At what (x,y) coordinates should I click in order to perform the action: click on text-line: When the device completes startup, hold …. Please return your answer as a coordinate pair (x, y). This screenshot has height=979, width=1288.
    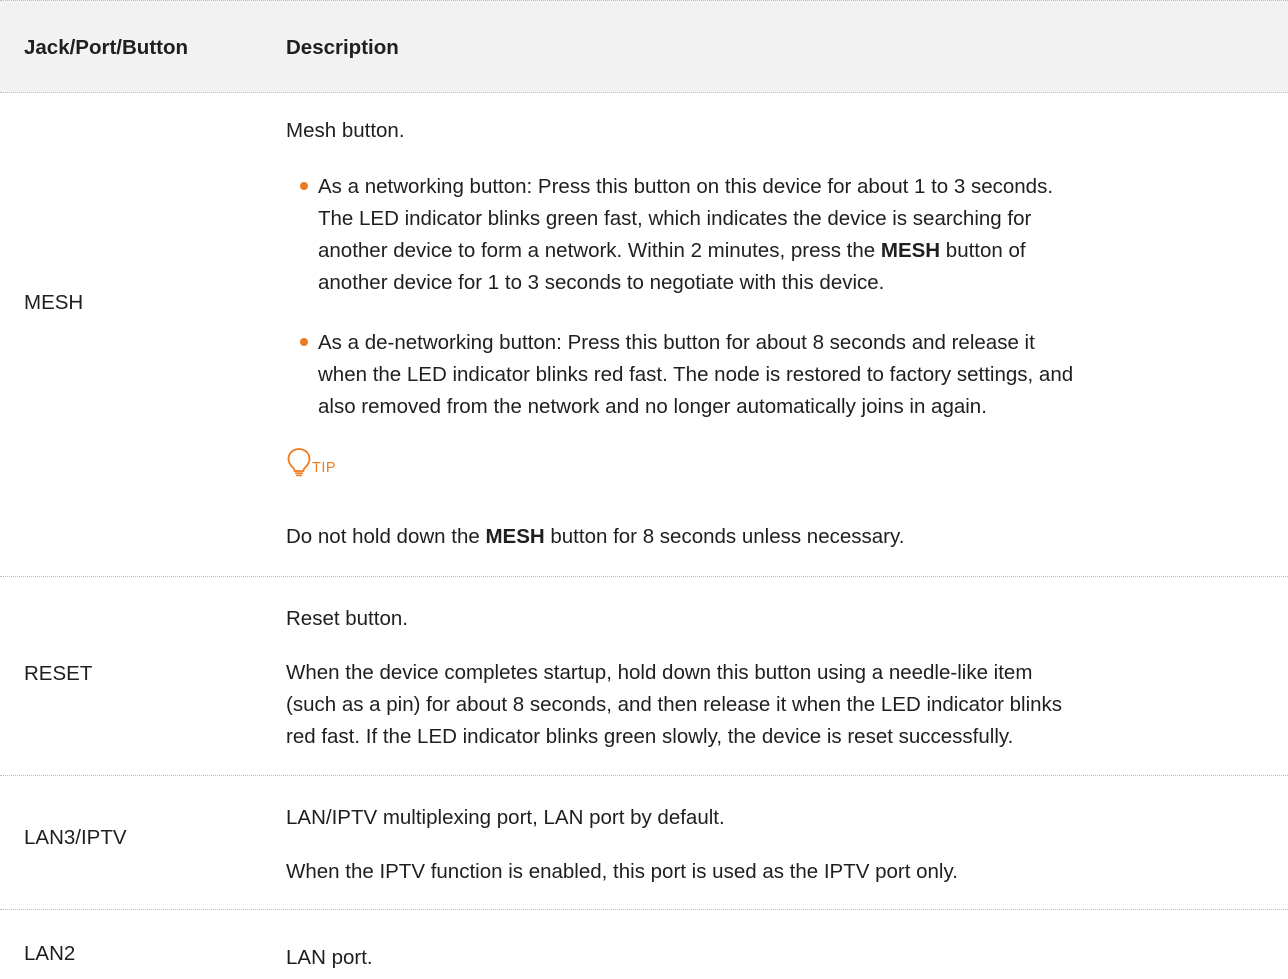
    Looking at the image, I should click on (659, 672).